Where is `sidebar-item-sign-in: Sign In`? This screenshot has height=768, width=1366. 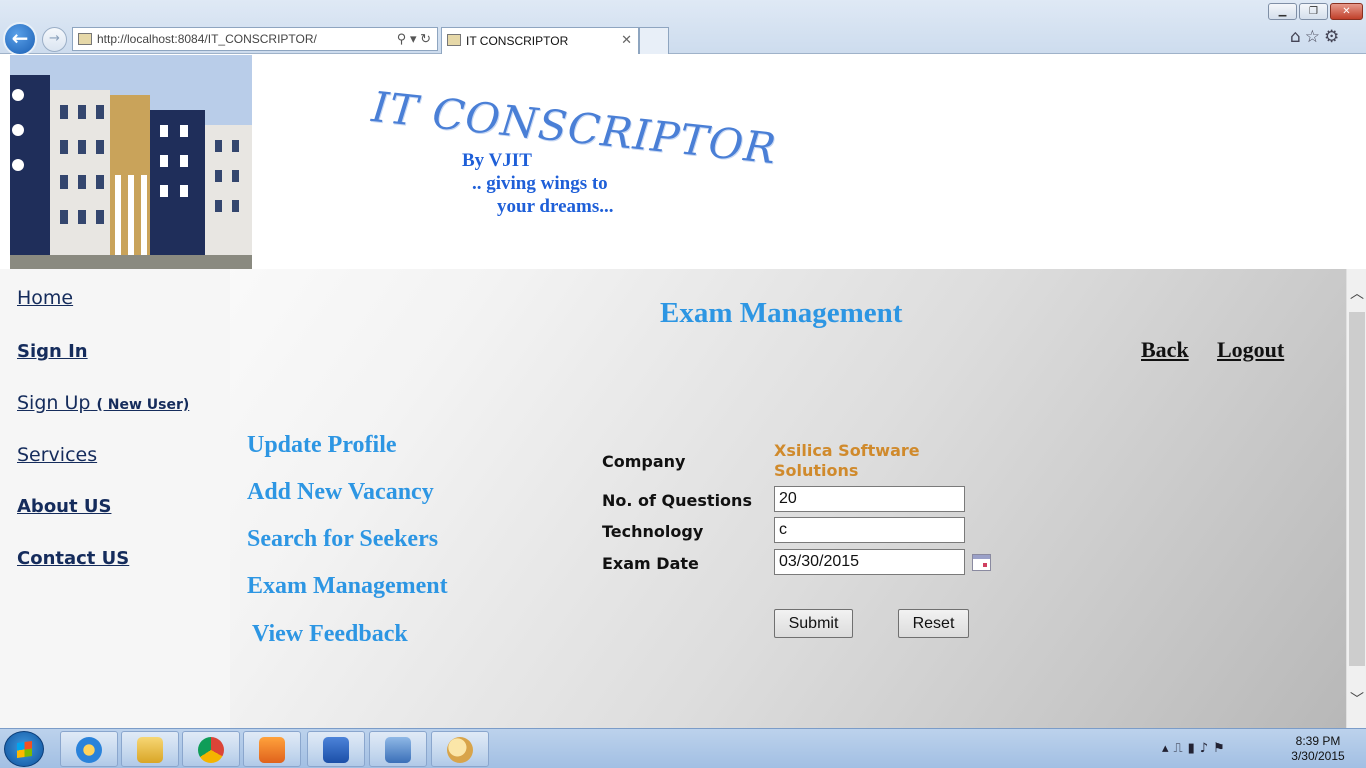 sidebar-item-sign-in: Sign In is located at coordinates (52, 351).